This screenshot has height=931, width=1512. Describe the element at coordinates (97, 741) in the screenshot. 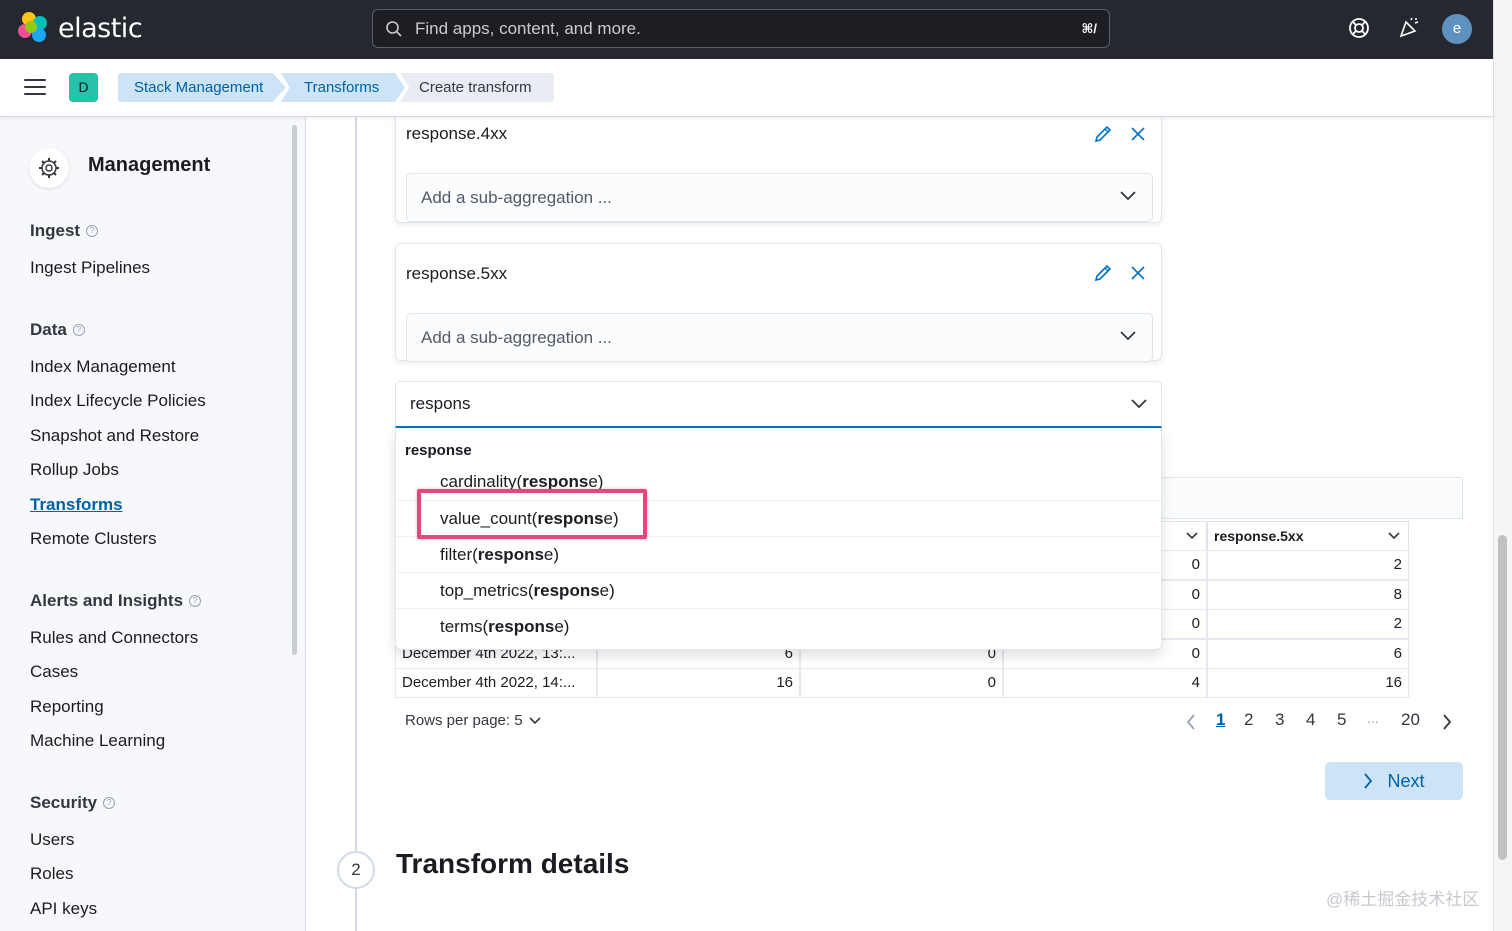

I see `sidebar-item-machine-learning: Machine Learning` at that location.